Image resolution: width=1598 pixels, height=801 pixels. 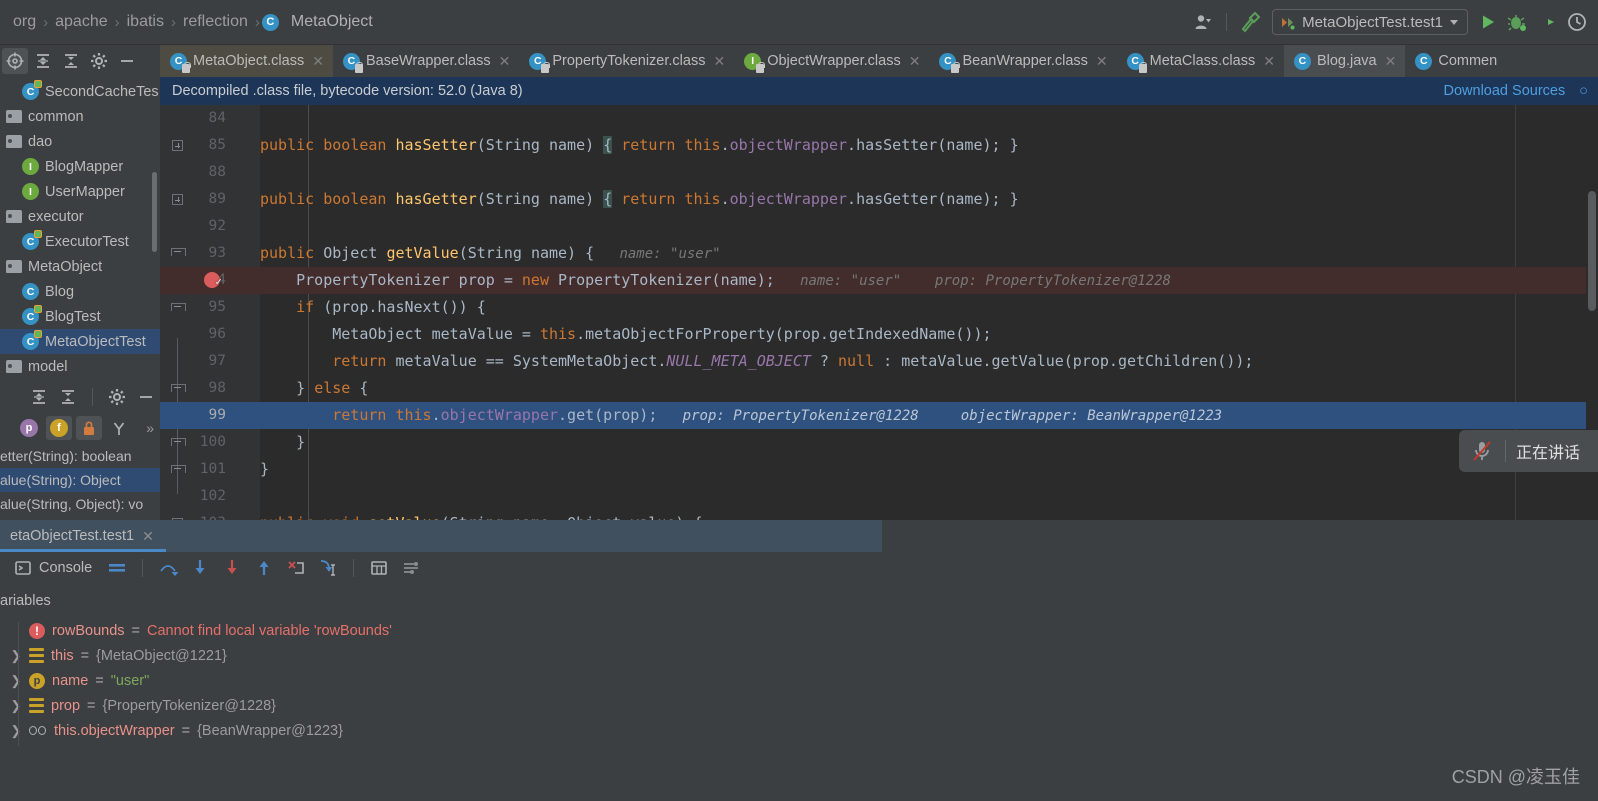 What do you see at coordinates (200, 568) in the screenshot?
I see `step-into-icon` at bounding box center [200, 568].